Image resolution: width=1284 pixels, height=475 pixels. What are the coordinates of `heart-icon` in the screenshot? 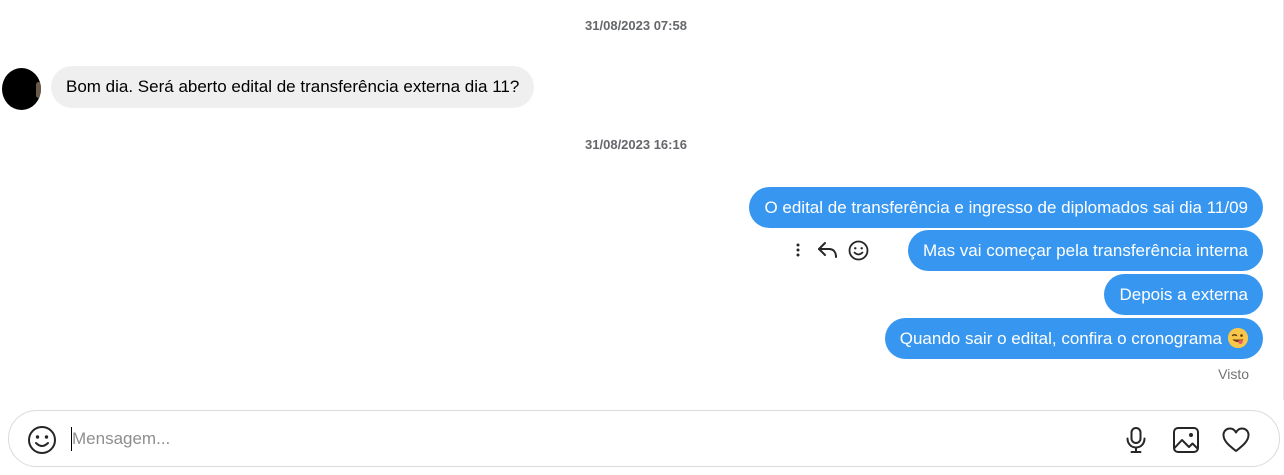 It's located at (1236, 440).